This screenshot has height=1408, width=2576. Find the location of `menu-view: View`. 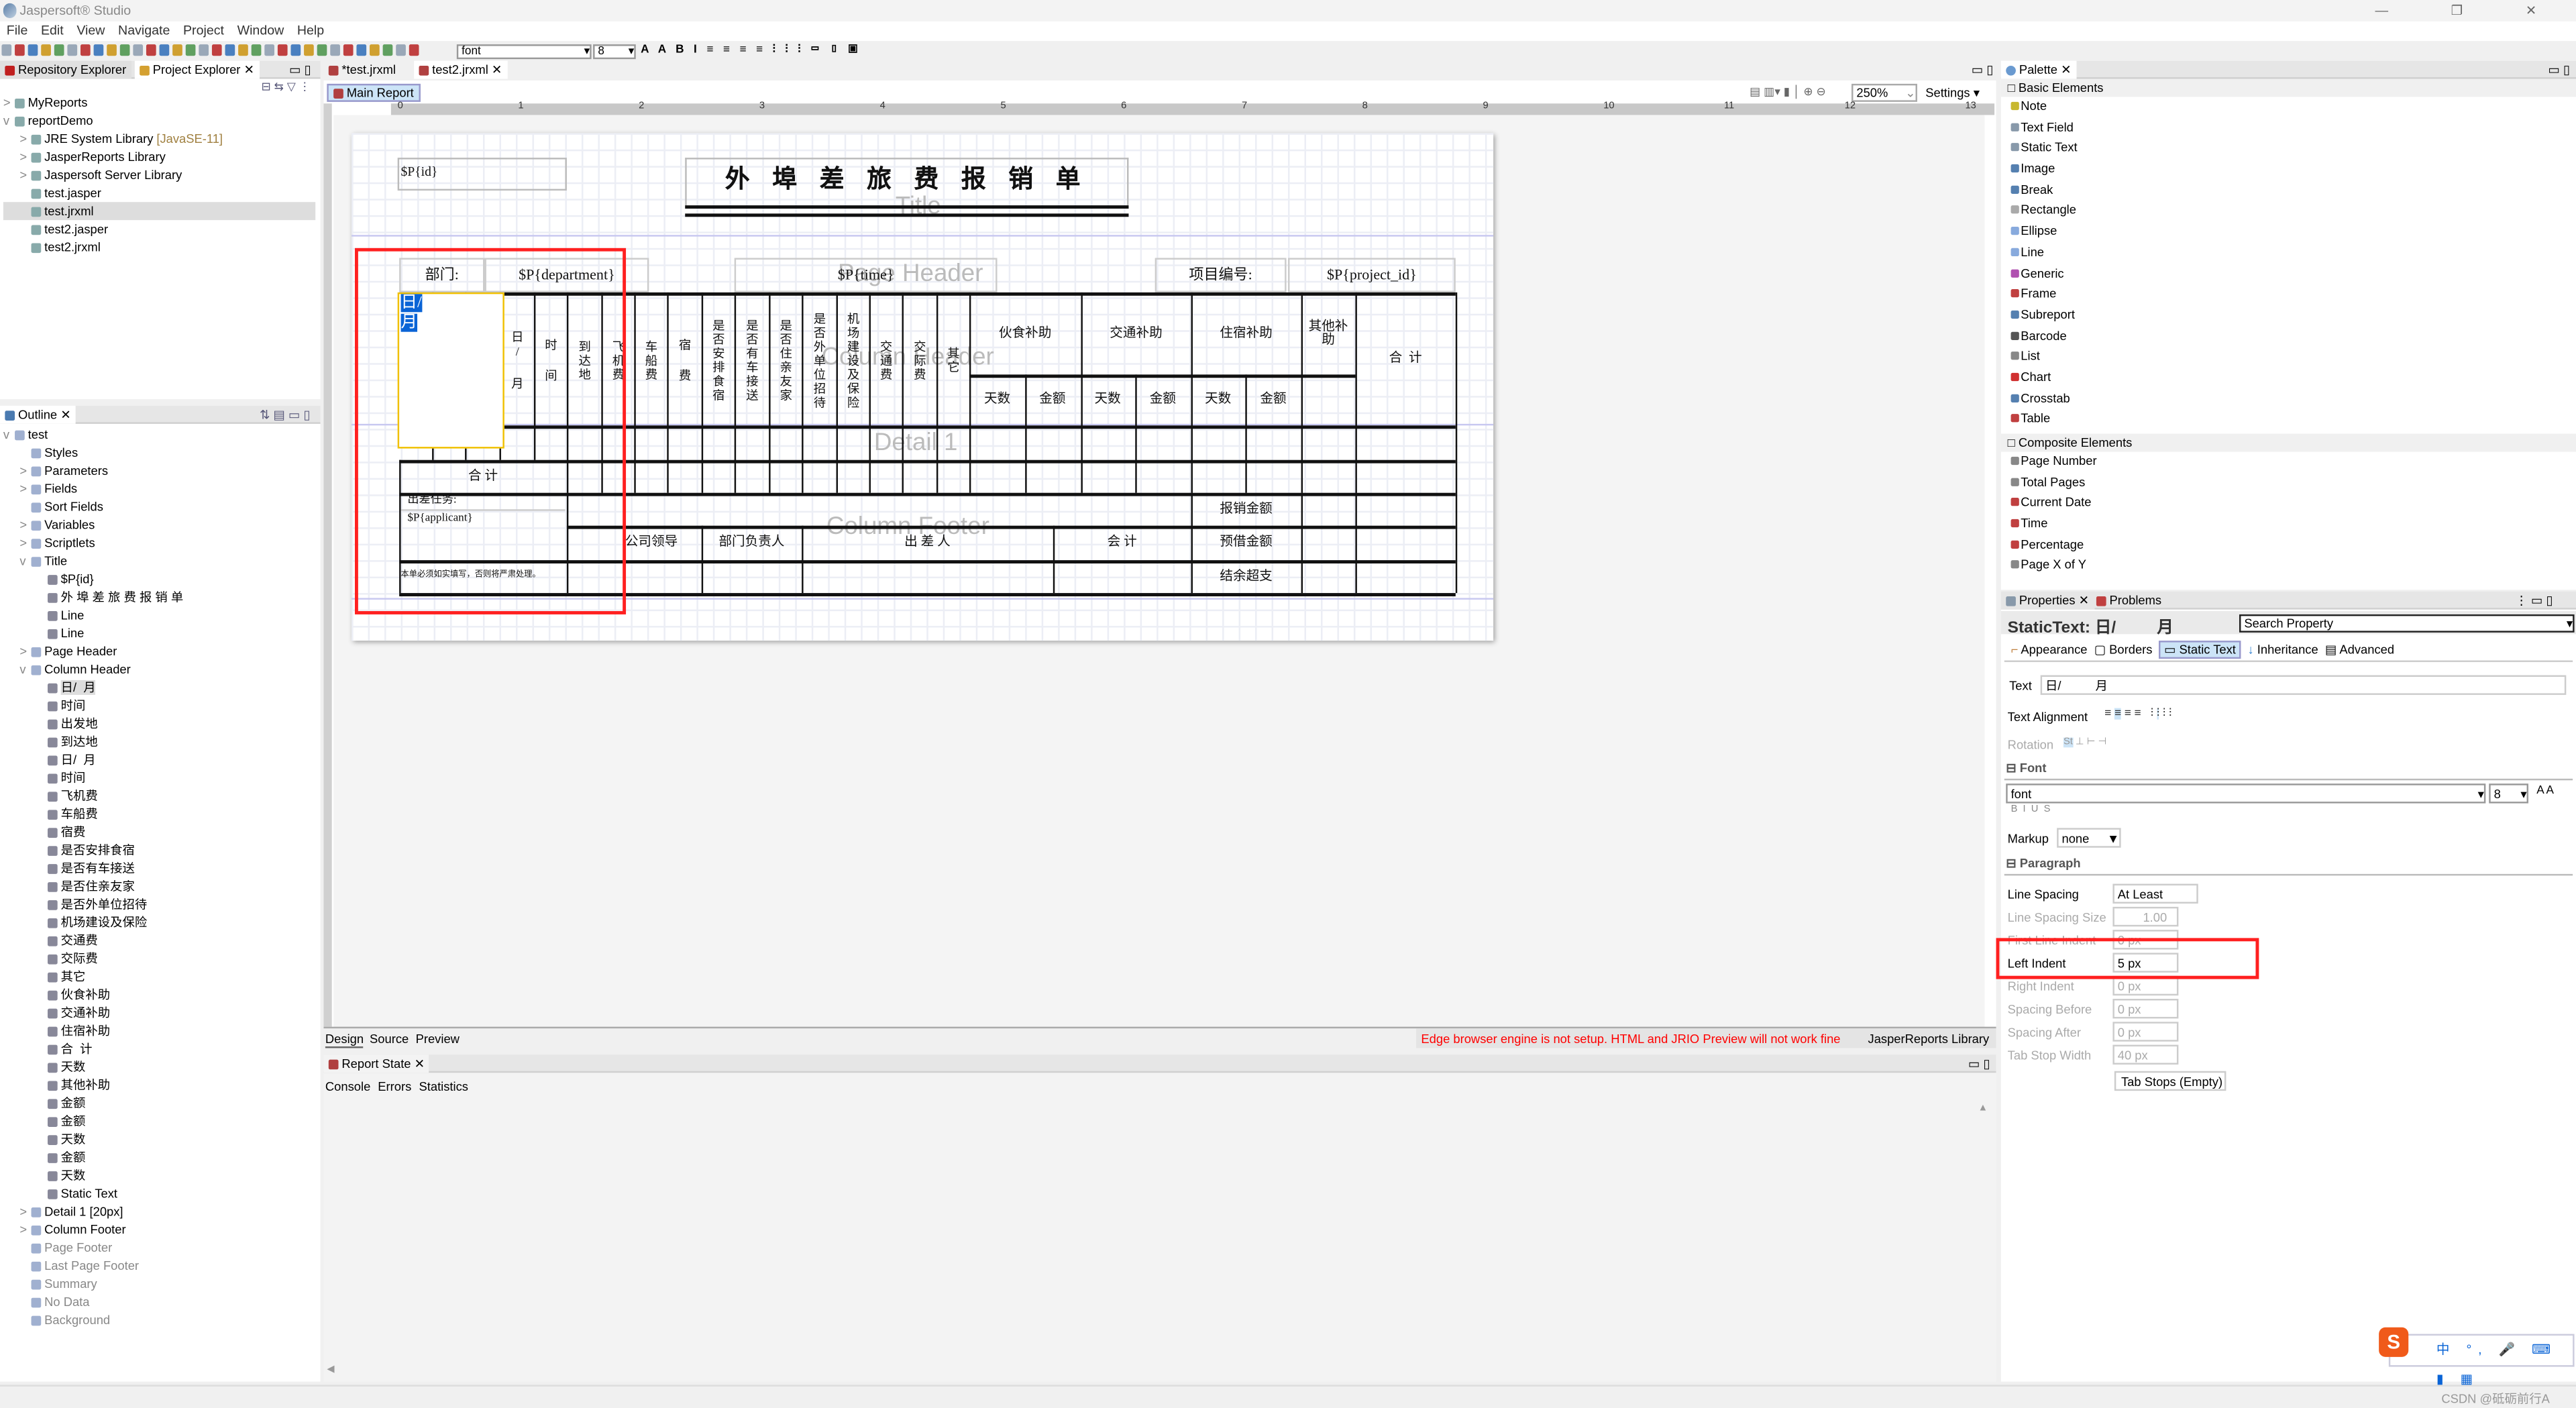

menu-view: View is located at coordinates (90, 30).